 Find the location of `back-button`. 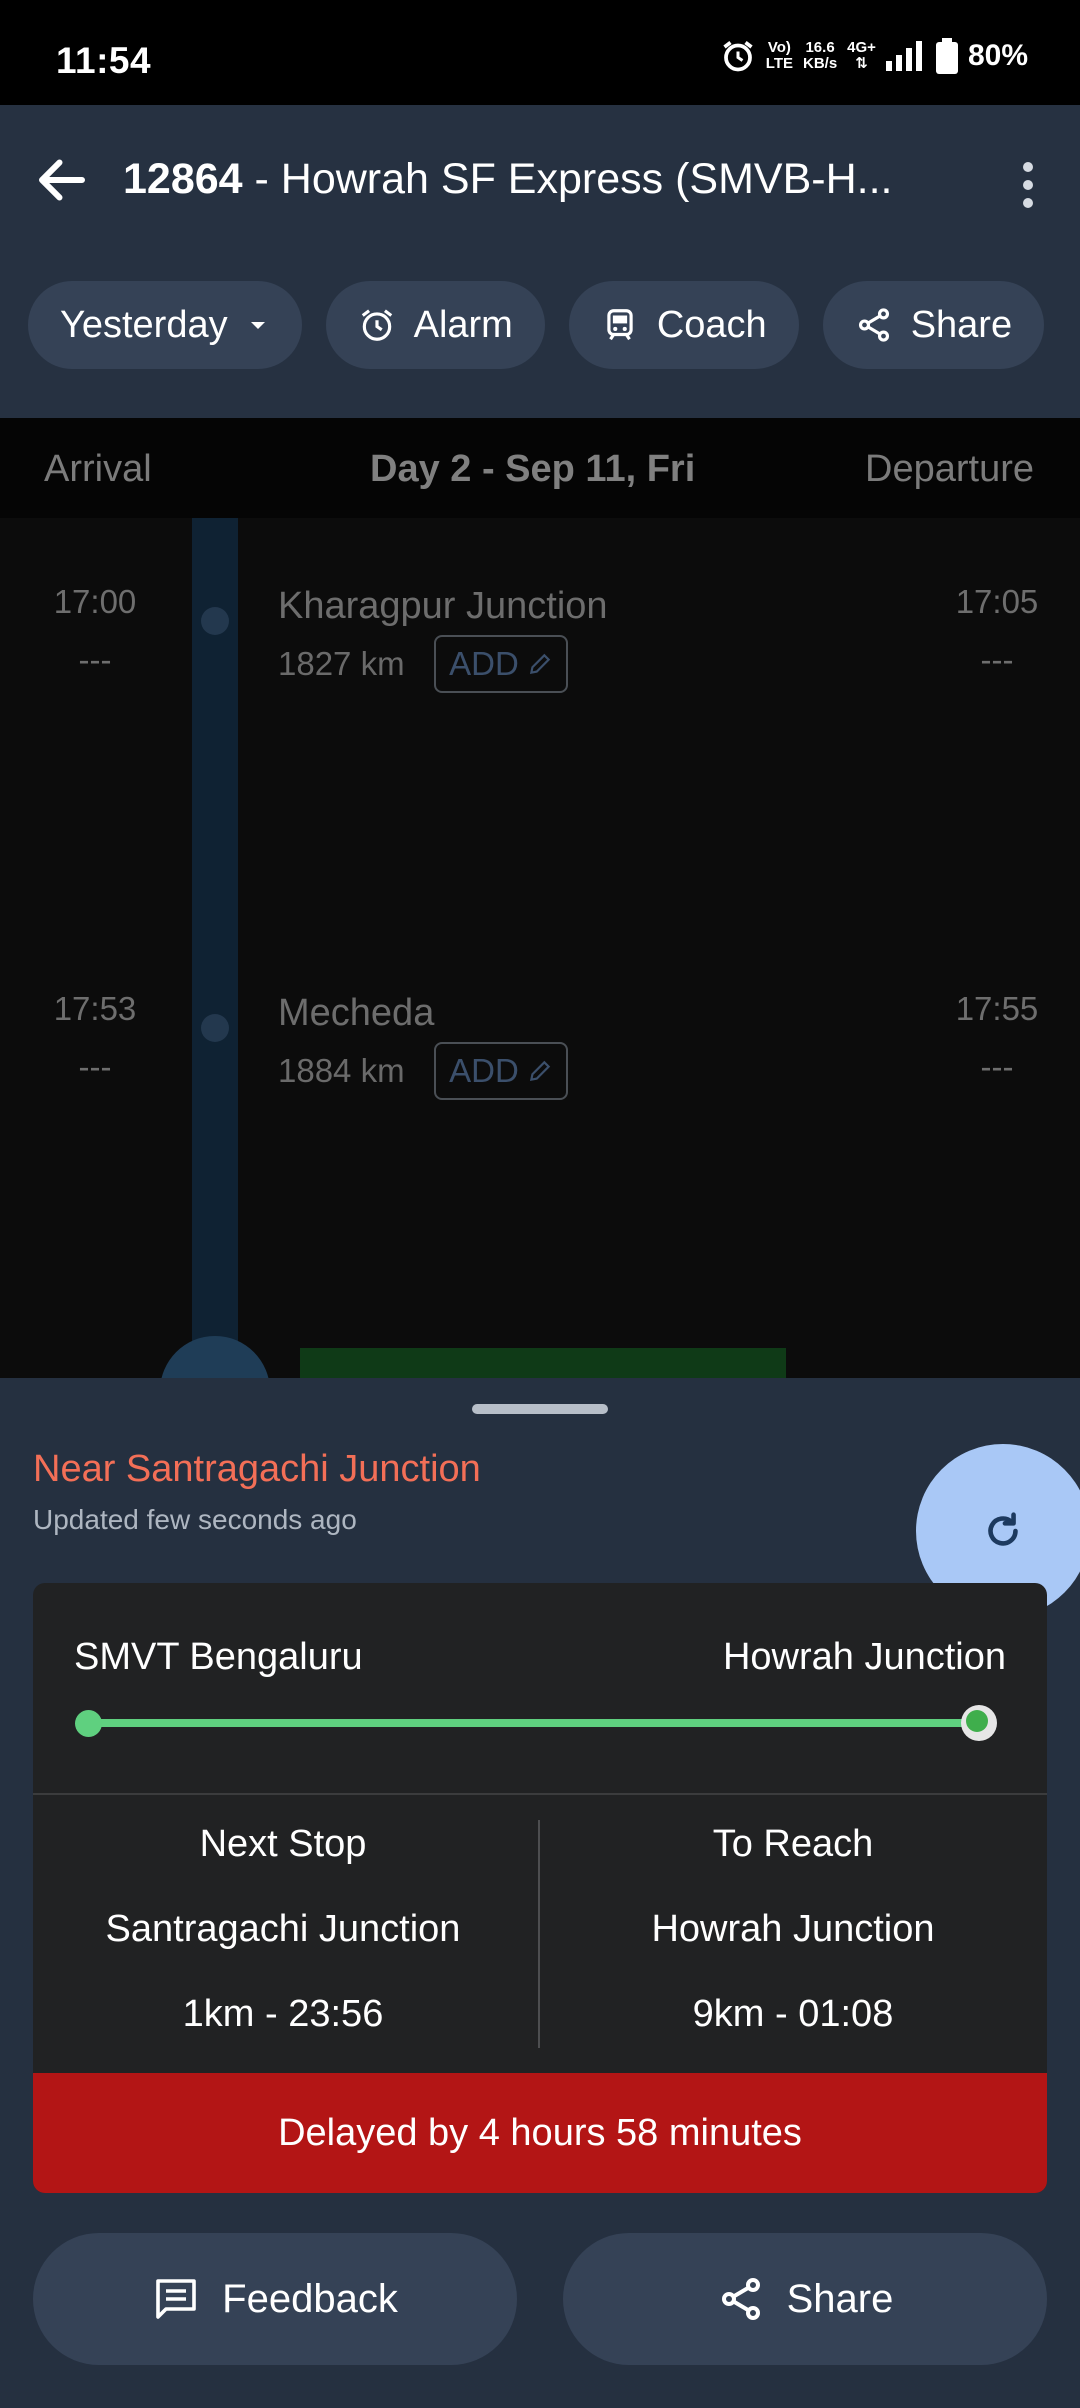

back-button is located at coordinates (62, 180).